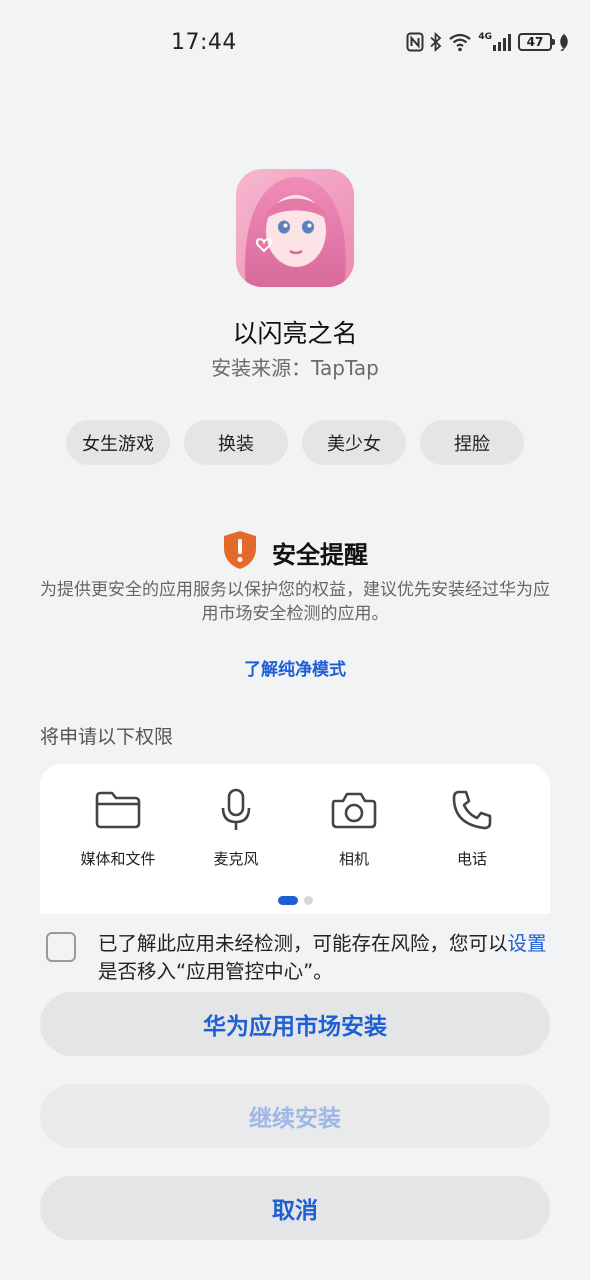 The height and width of the screenshot is (1280, 590). I want to click on tag-chip: 换装, so click(236, 442).